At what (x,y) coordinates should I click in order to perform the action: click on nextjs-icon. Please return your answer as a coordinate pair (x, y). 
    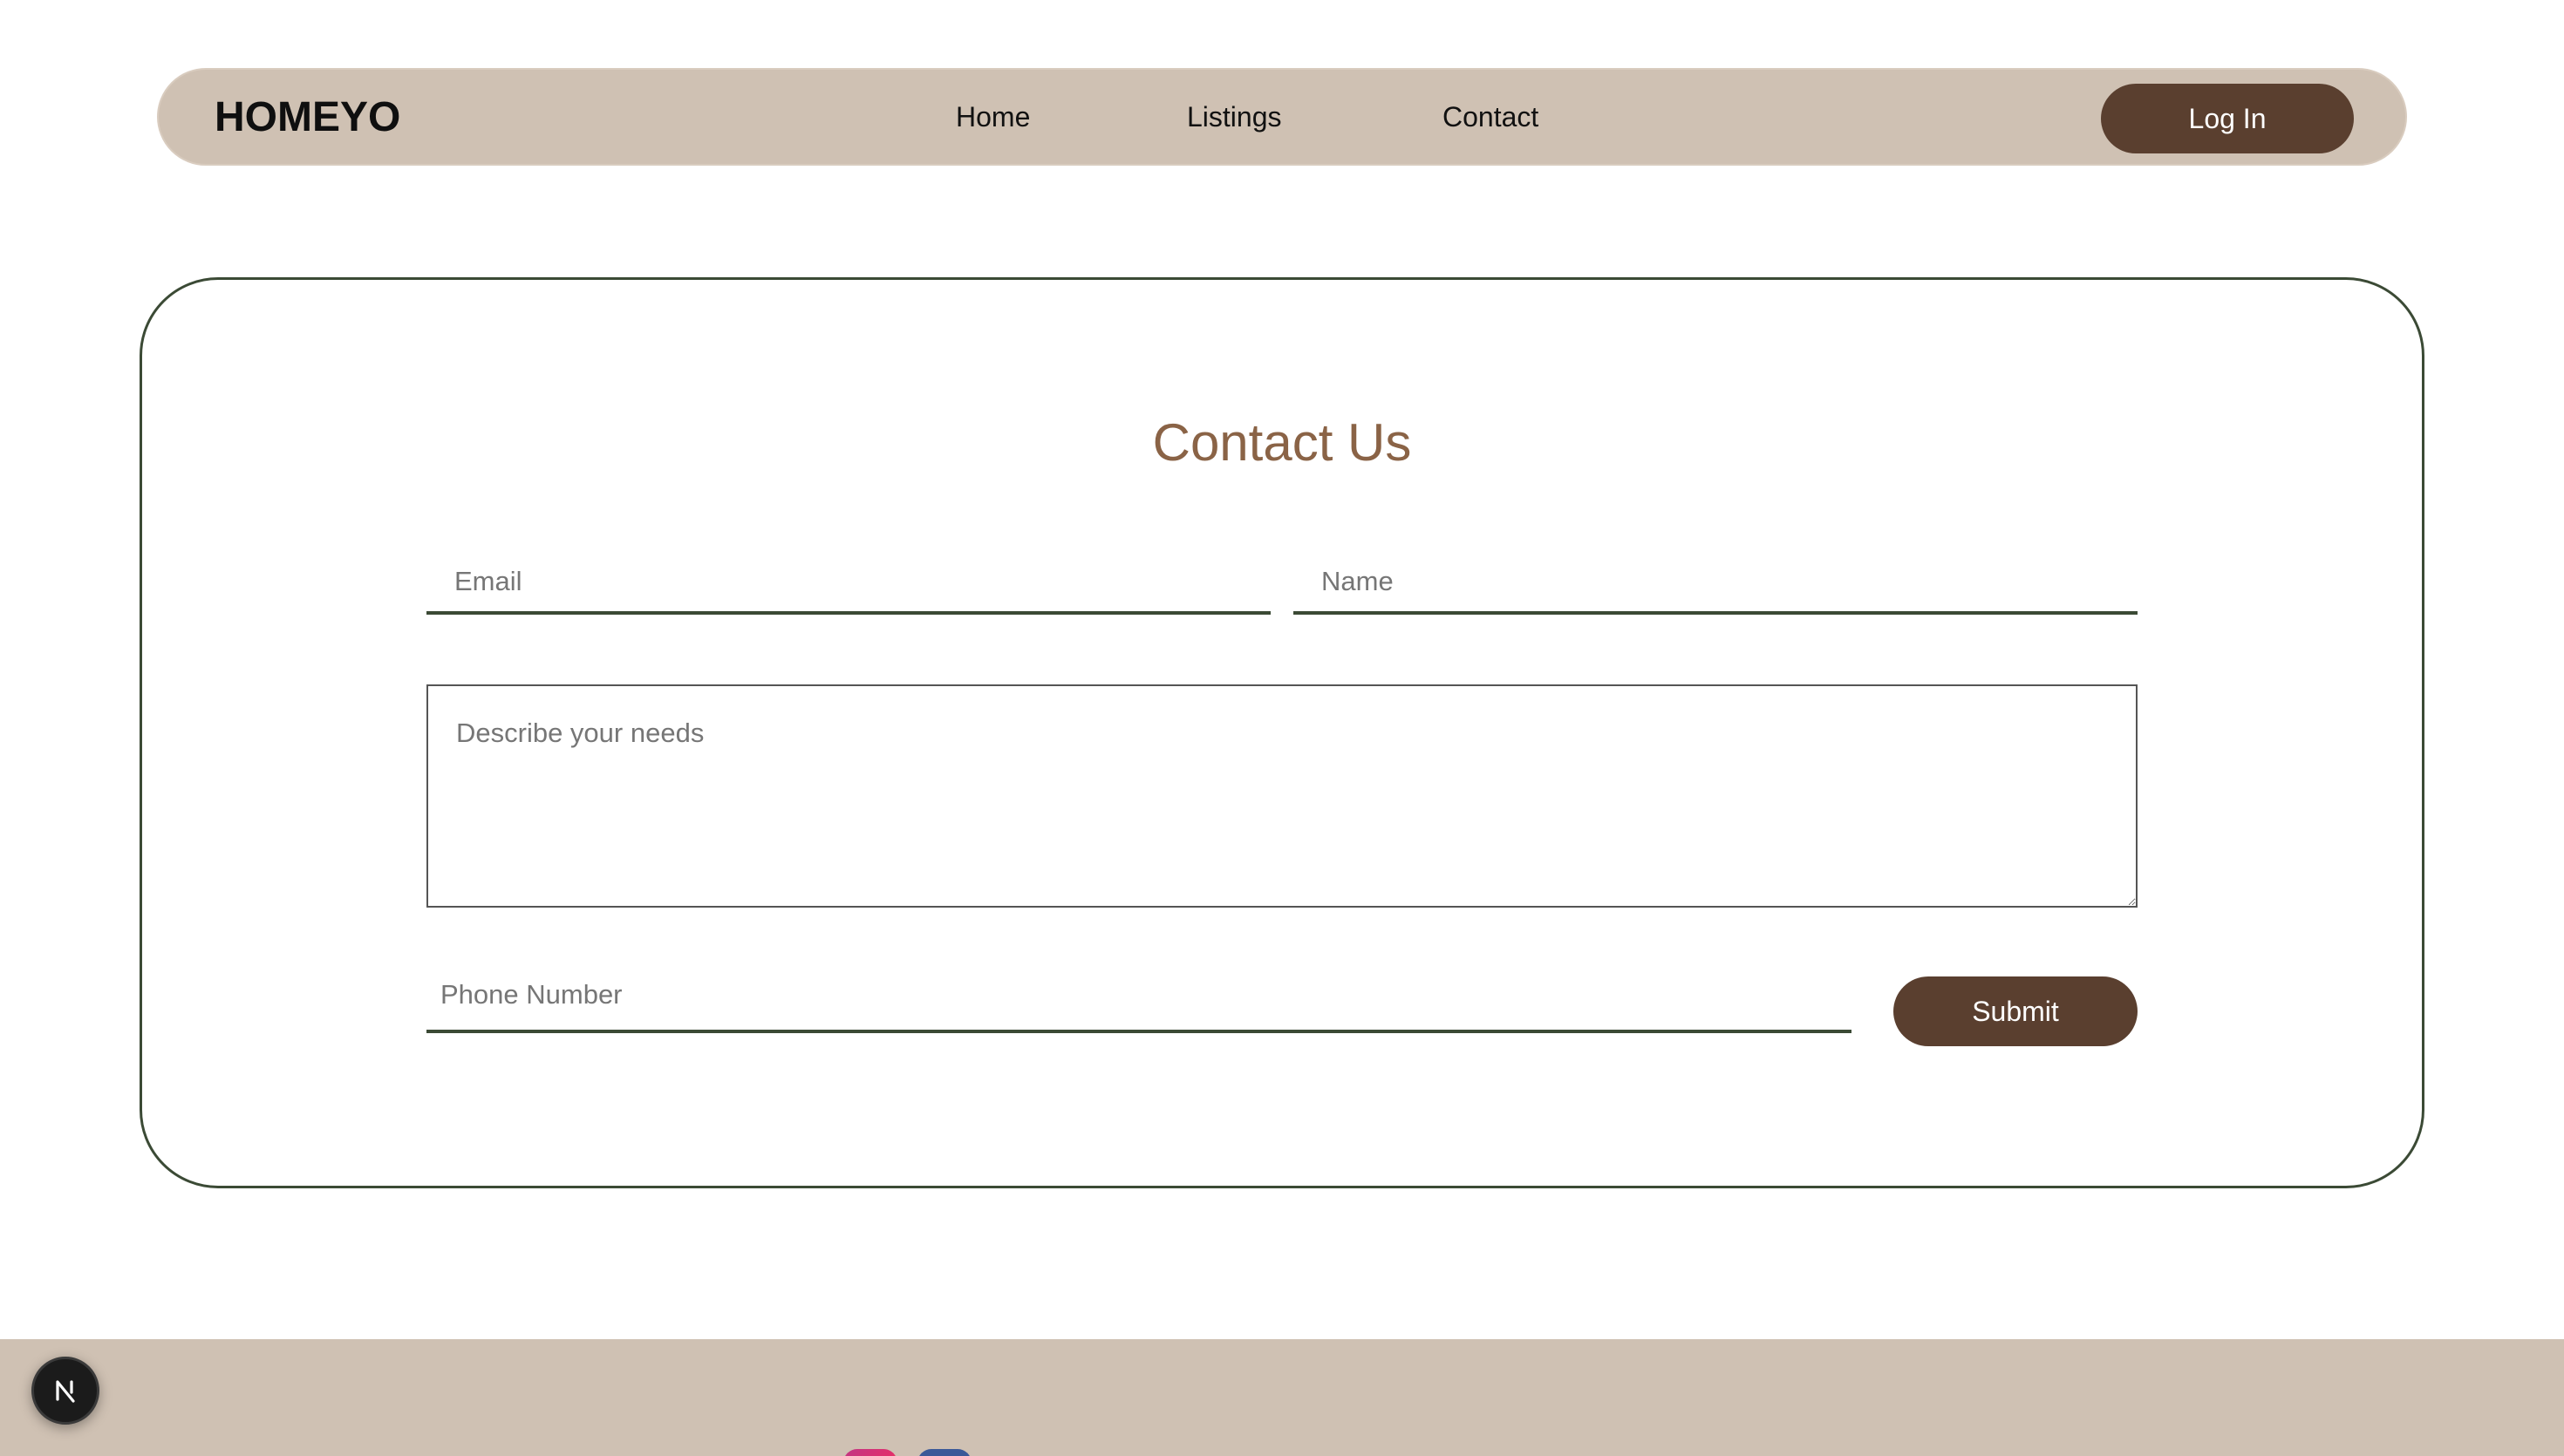
    Looking at the image, I should click on (65, 1391).